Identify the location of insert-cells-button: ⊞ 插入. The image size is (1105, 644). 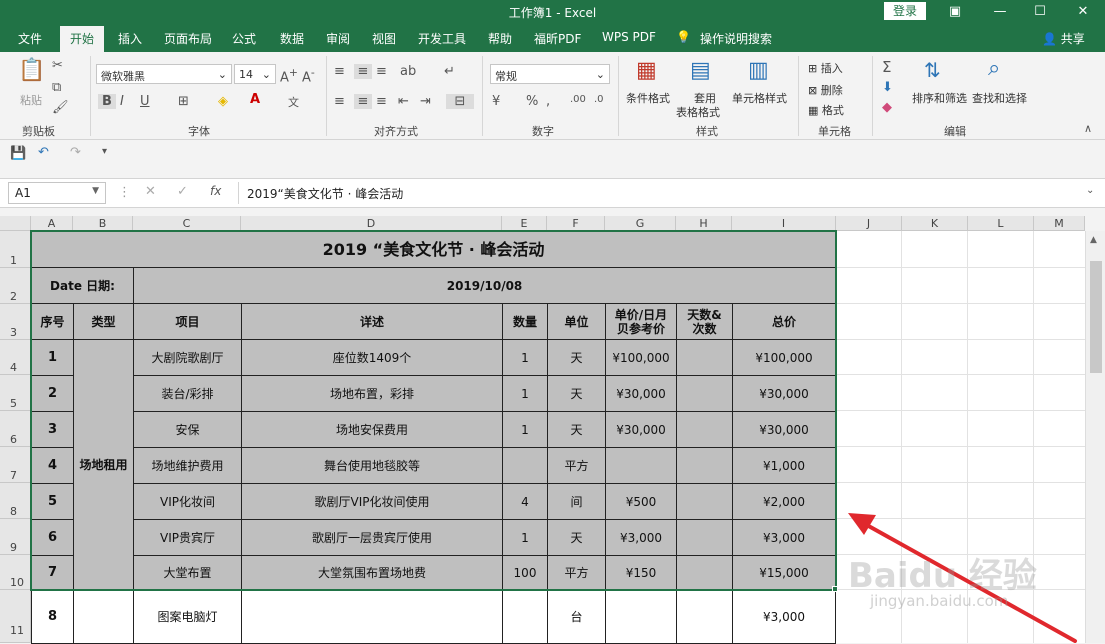
(825, 68).